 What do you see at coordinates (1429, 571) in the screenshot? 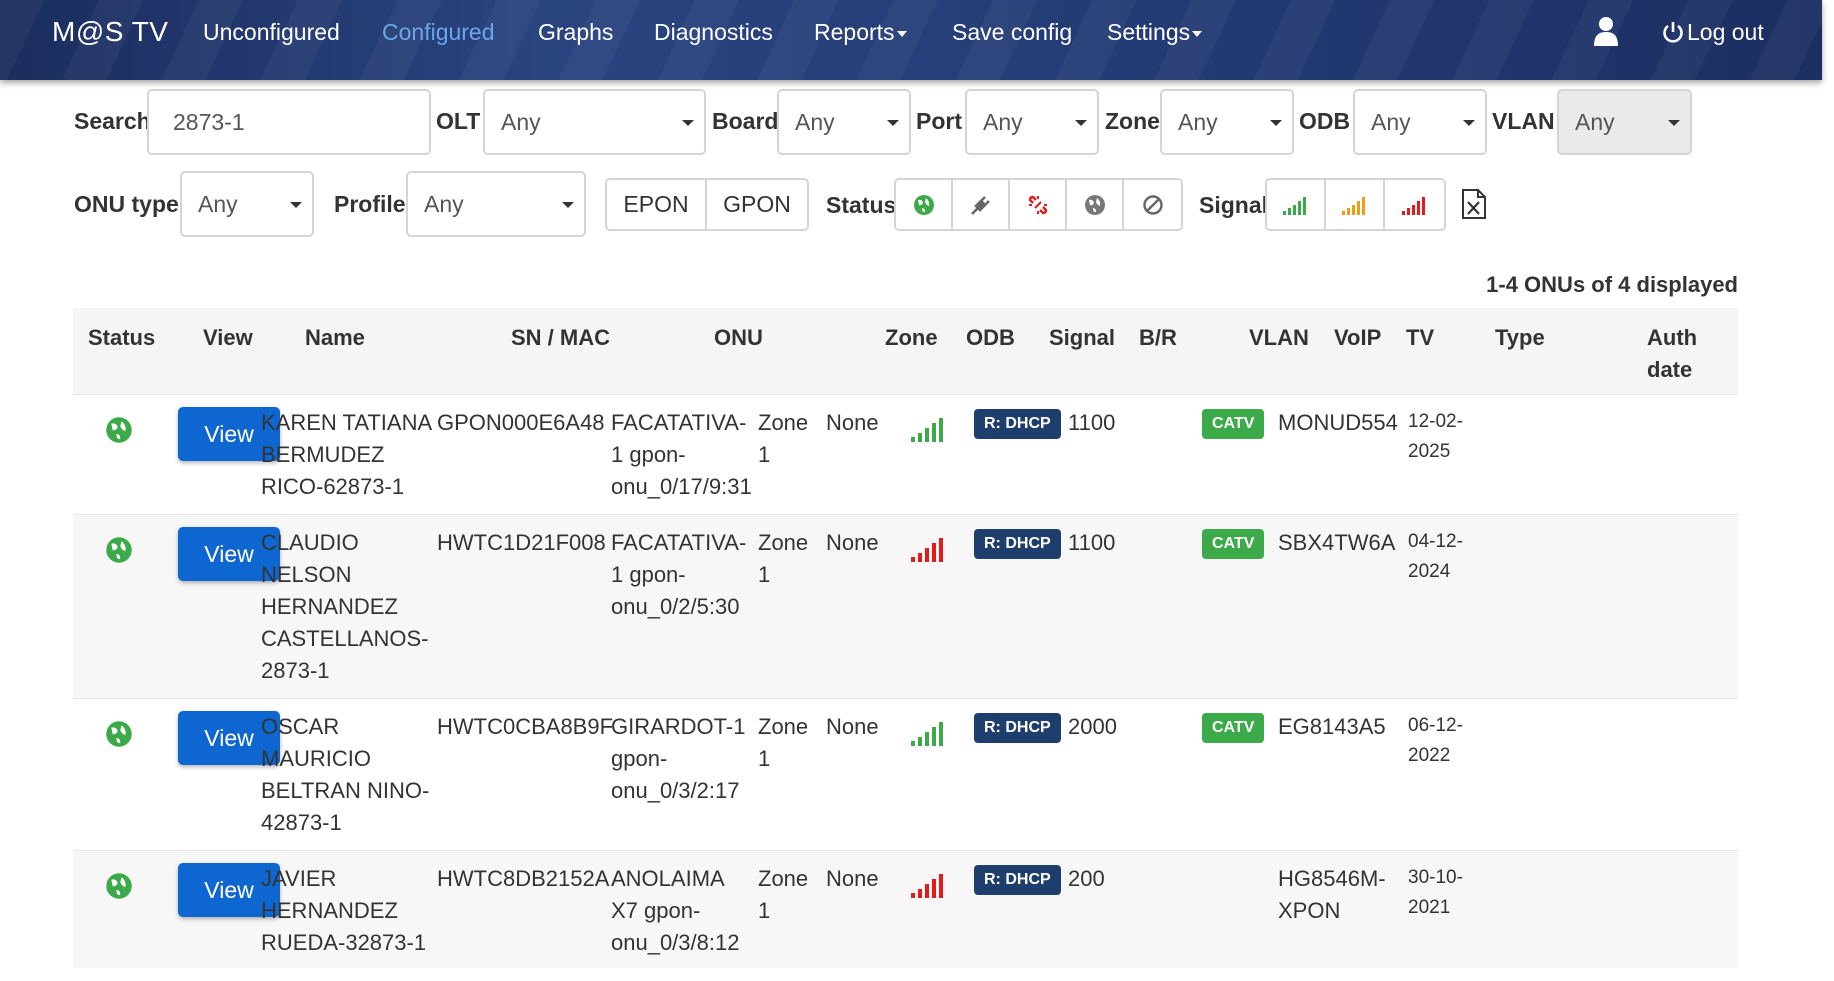
I see `onu-auth-date-line: 2024` at bounding box center [1429, 571].